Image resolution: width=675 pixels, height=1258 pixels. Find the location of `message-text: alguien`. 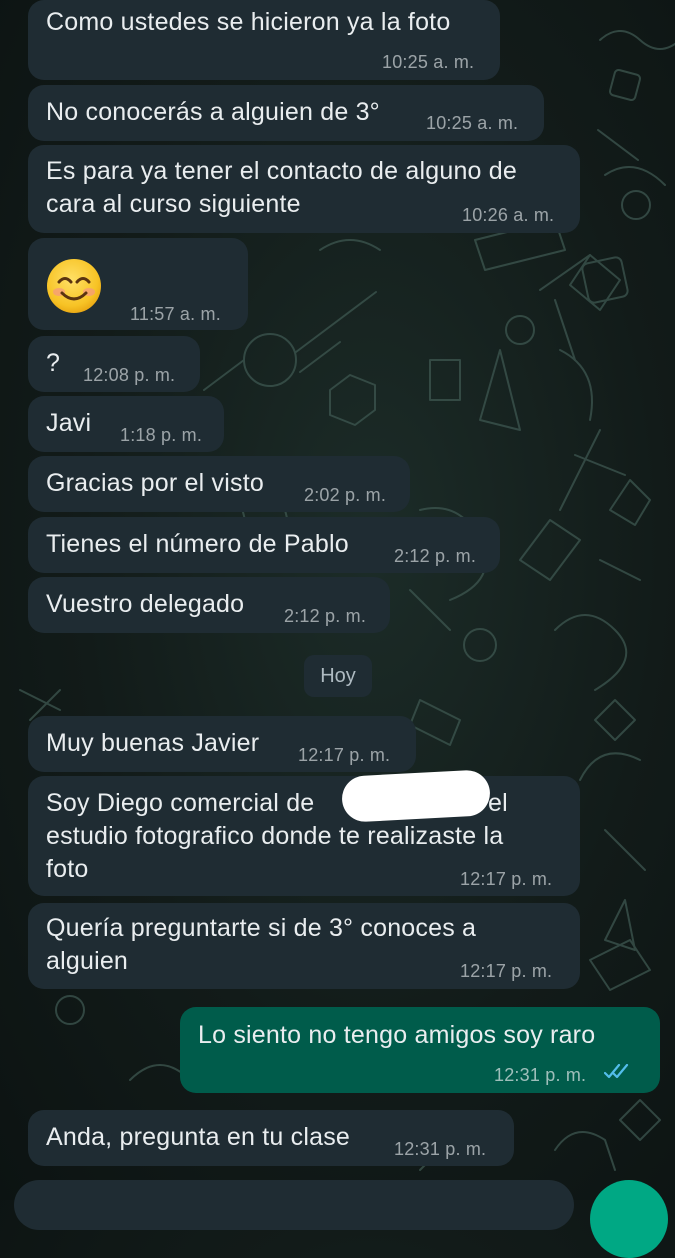

message-text: alguien is located at coordinates (87, 961).